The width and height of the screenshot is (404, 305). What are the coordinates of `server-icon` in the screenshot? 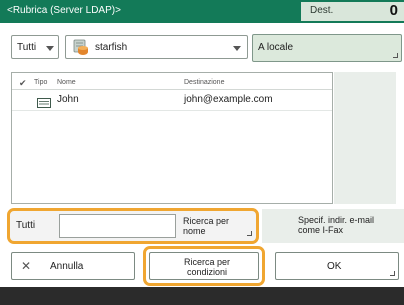 It's located at (81, 47).